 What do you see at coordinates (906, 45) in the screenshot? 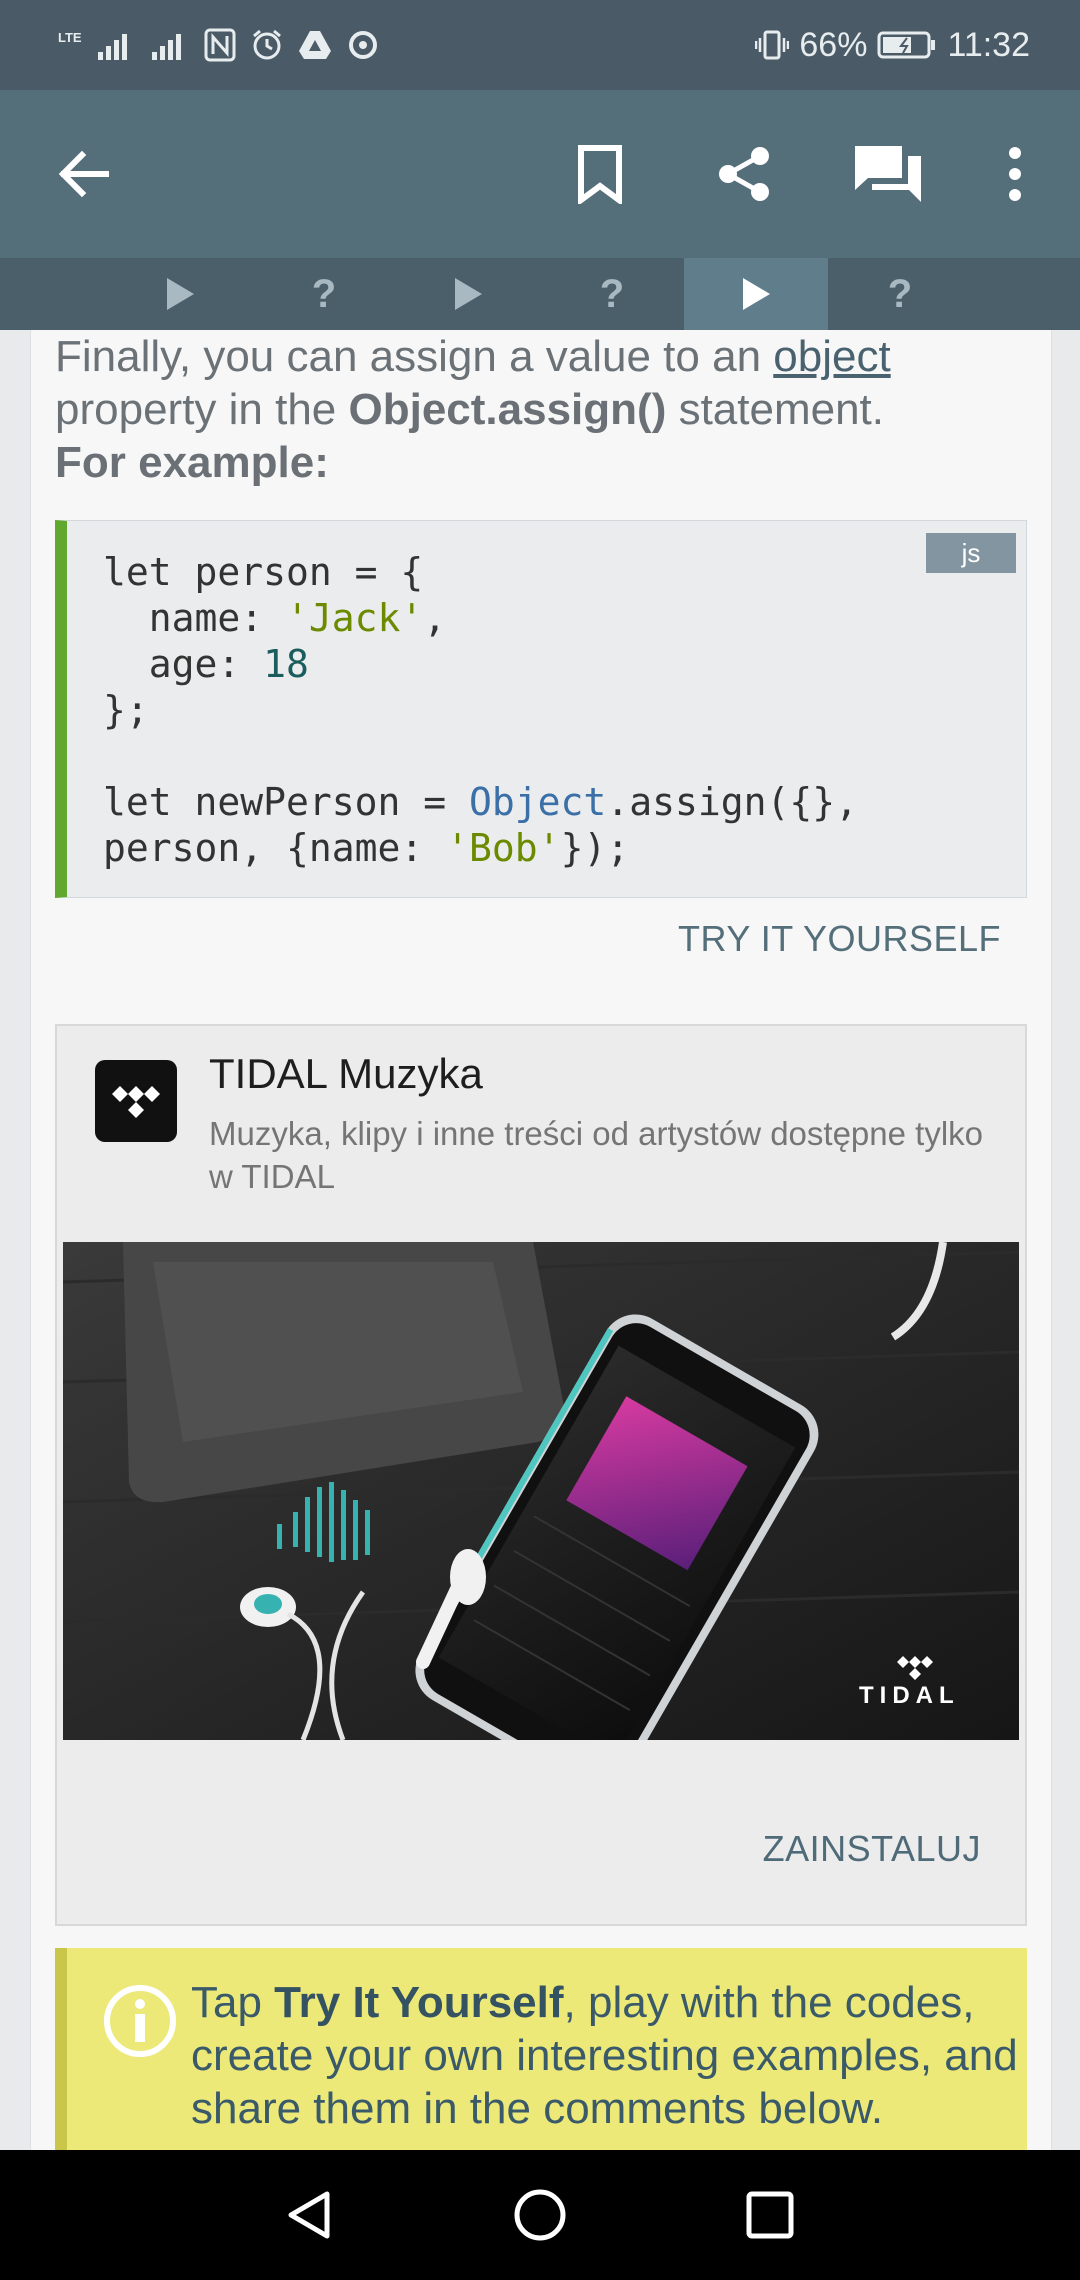
I see `battery-icon` at bounding box center [906, 45].